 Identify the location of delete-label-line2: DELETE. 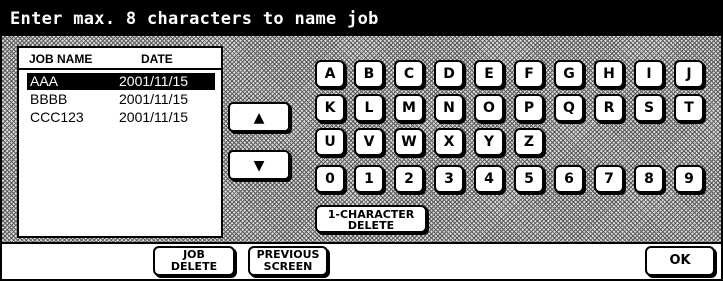
(371, 225).